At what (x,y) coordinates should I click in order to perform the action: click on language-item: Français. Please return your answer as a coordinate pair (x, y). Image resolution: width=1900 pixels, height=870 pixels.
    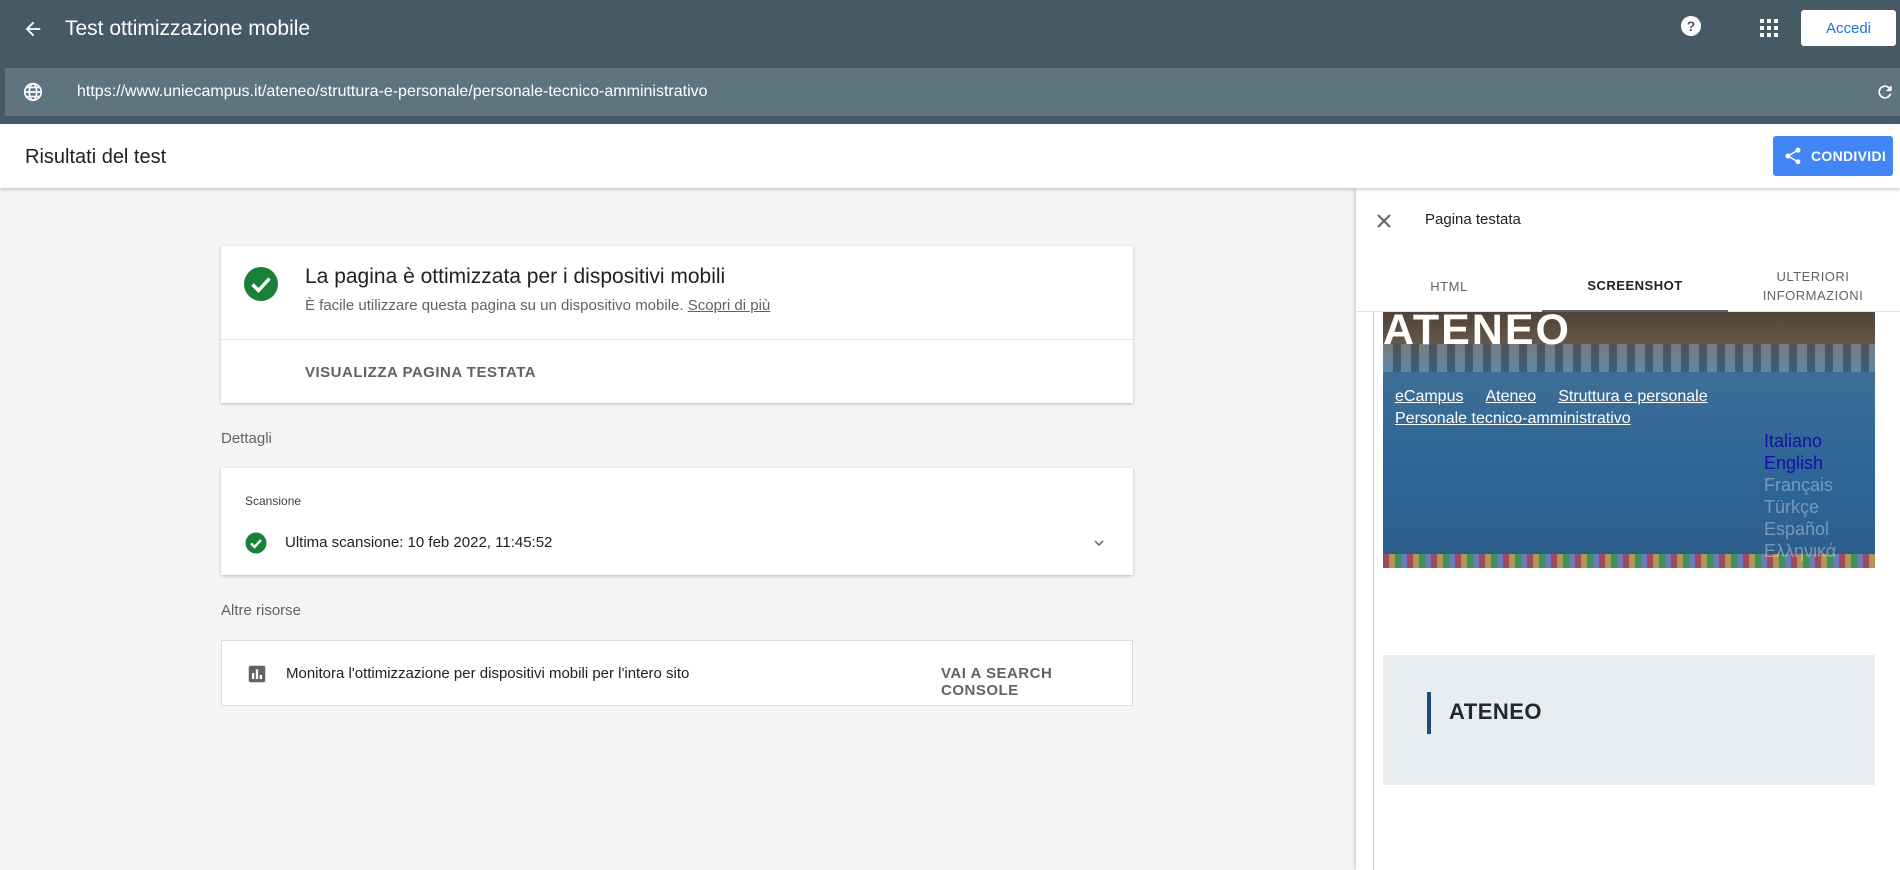
    Looking at the image, I should click on (1799, 485).